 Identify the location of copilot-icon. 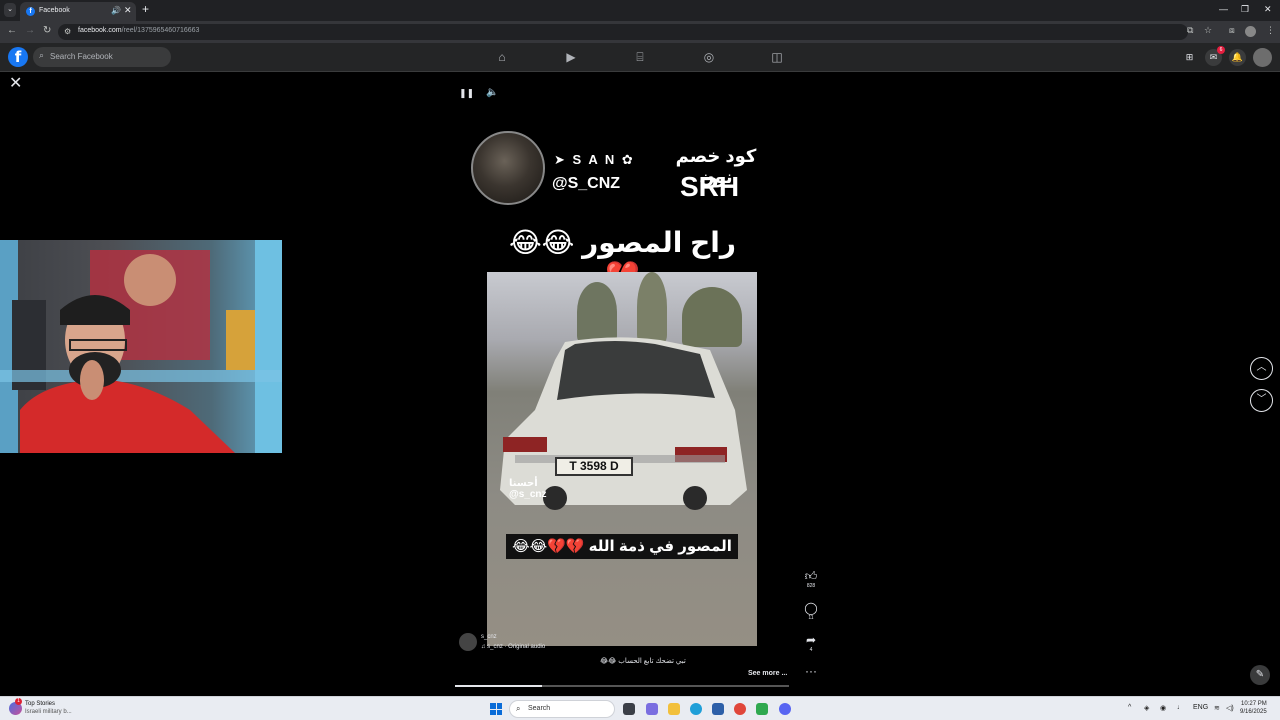
(652, 709).